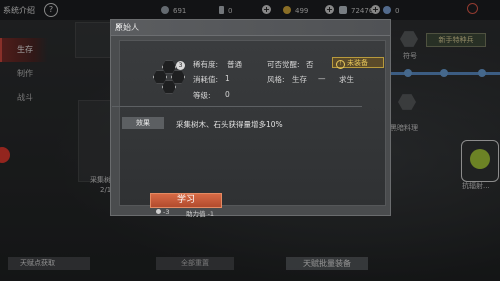 The height and width of the screenshot is (281, 500). I want to click on style-value-1: 生存, so click(299, 79).